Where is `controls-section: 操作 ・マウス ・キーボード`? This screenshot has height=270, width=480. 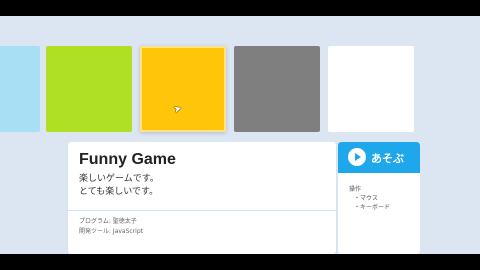 controls-section: 操作 ・マウス ・キーボード is located at coordinates (369, 198).